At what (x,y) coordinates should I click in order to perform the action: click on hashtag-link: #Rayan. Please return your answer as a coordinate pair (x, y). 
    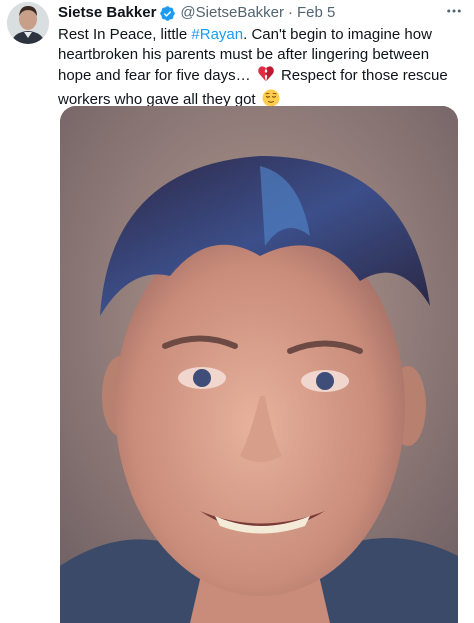
    Looking at the image, I should click on (217, 34).